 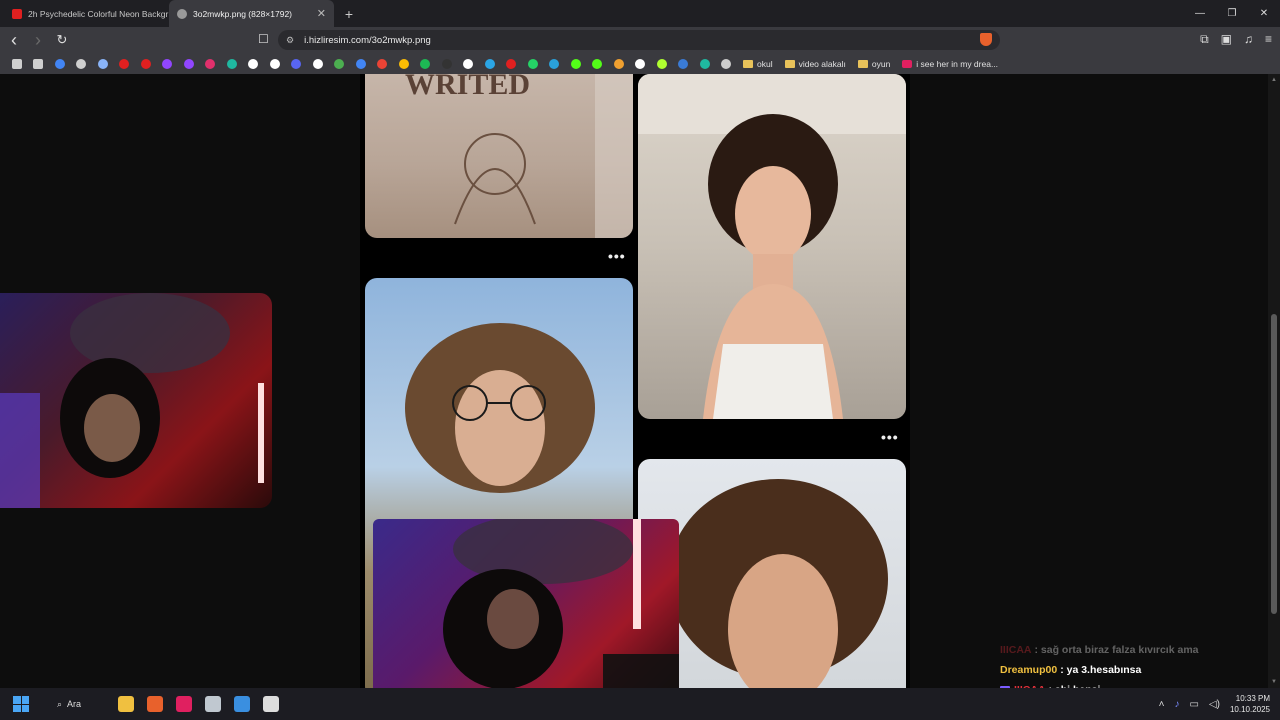 I want to click on taskbar-search-button: ⌕ Ara, so click(x=69, y=704).